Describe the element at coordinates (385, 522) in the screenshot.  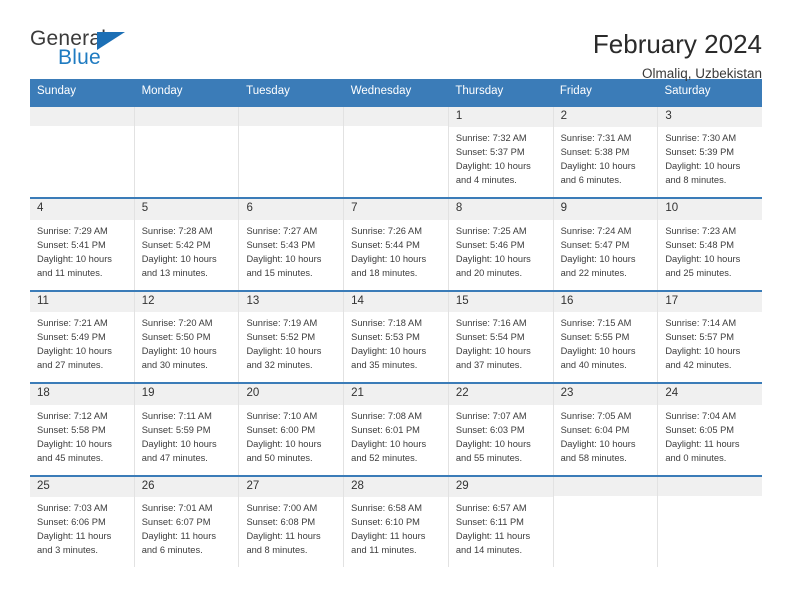
I see `sunset-text: Sunset: 6:10 PM` at that location.